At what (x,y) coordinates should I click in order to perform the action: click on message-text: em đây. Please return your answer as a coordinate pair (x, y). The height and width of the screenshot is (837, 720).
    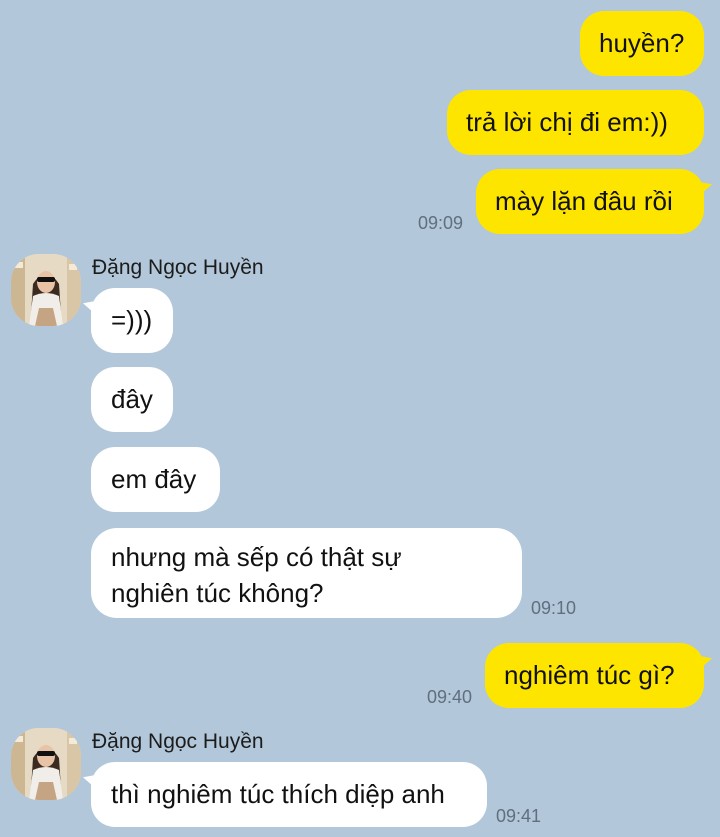
    Looking at the image, I should click on (154, 479).